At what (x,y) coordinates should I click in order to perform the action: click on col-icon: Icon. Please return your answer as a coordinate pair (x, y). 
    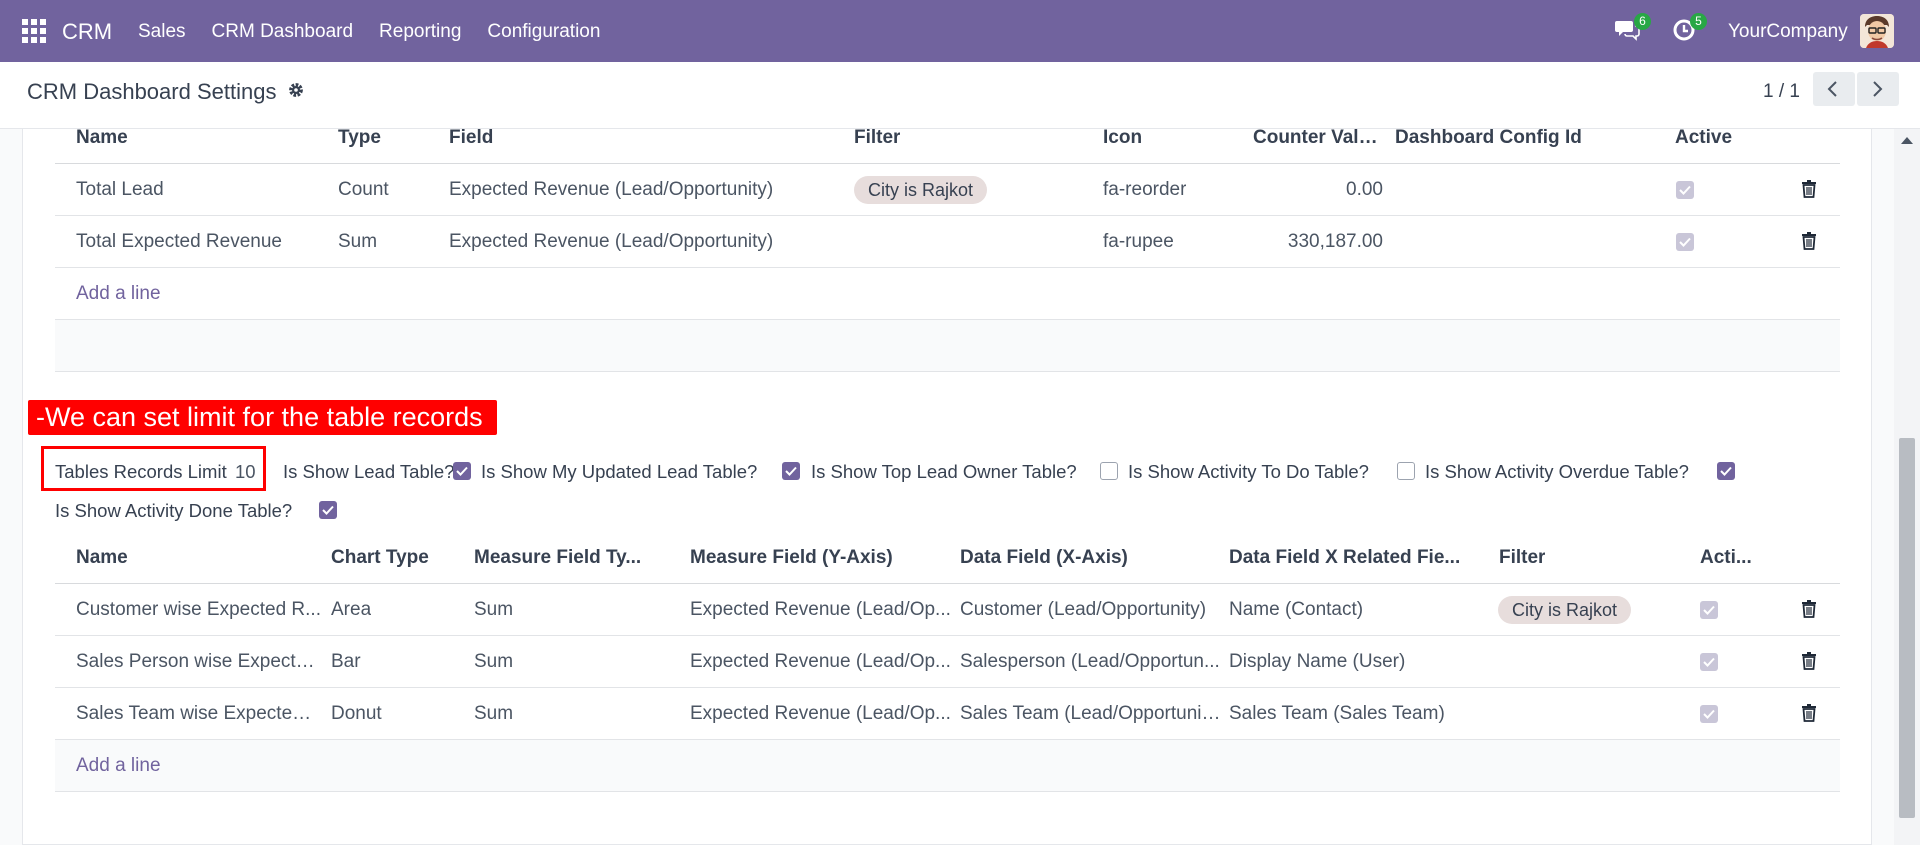
    Looking at the image, I should click on (1122, 138).